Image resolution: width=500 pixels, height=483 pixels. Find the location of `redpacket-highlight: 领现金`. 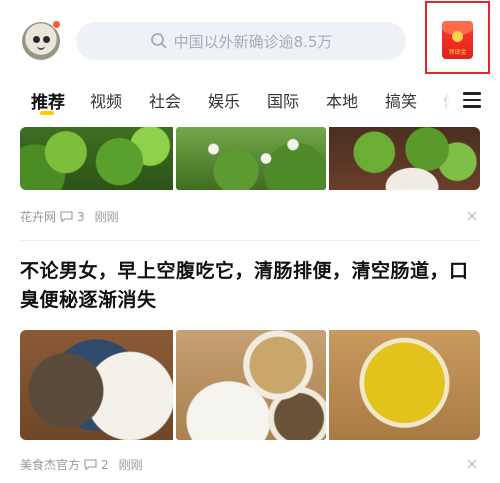

redpacket-highlight: 领现金 is located at coordinates (457, 37).